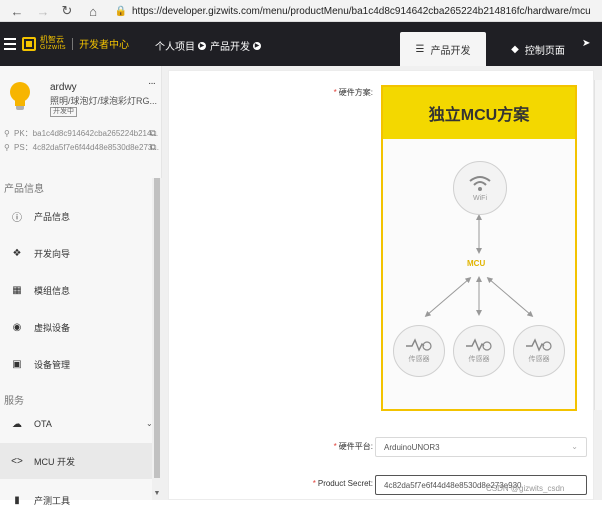  Describe the element at coordinates (480, 198) in the screenshot. I see `wifi-label: WiFi` at that location.